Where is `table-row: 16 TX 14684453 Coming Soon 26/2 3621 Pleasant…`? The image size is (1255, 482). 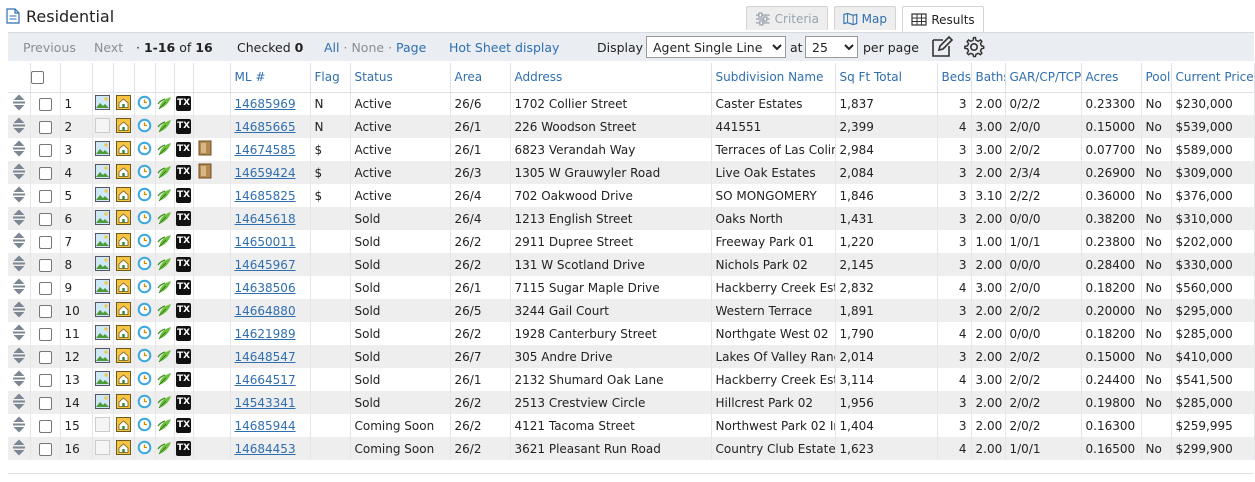
table-row: 16 TX 14684453 Coming Soon 26/2 3621 Pleasant… is located at coordinates (631, 448).